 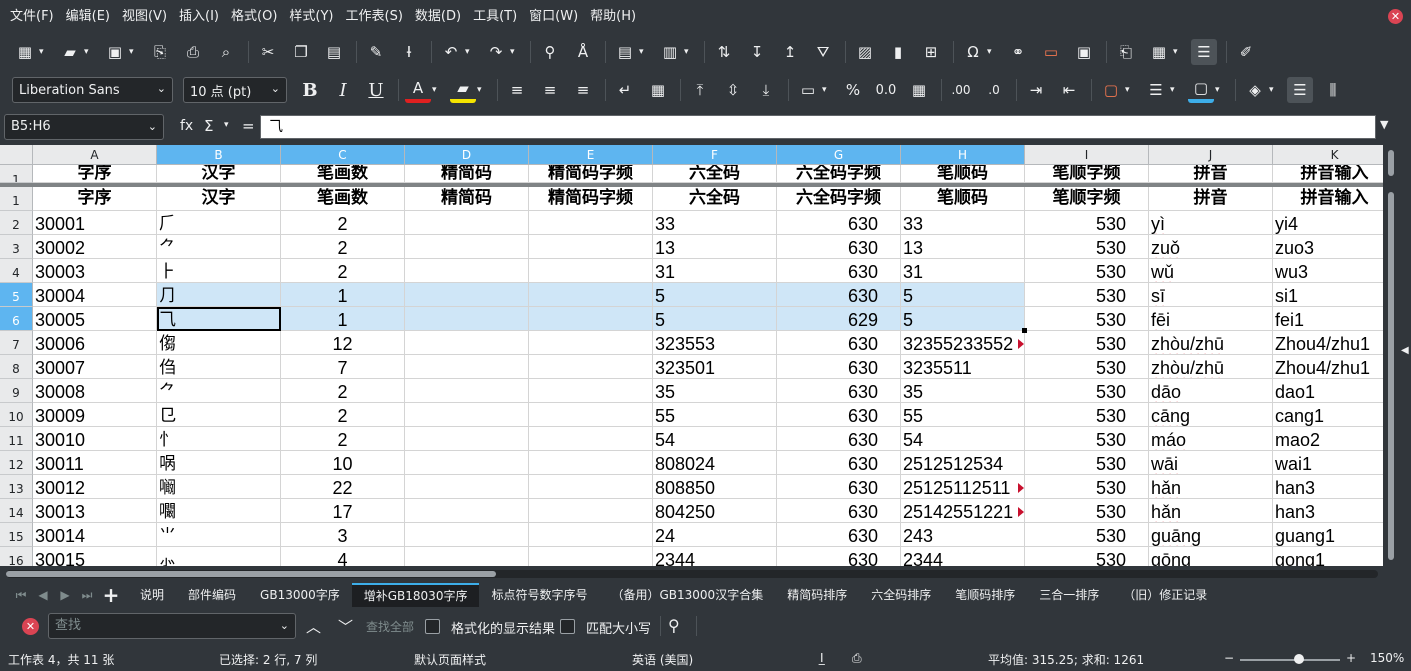 I want to click on grid-cell: ⺁, so click(x=219, y=223).